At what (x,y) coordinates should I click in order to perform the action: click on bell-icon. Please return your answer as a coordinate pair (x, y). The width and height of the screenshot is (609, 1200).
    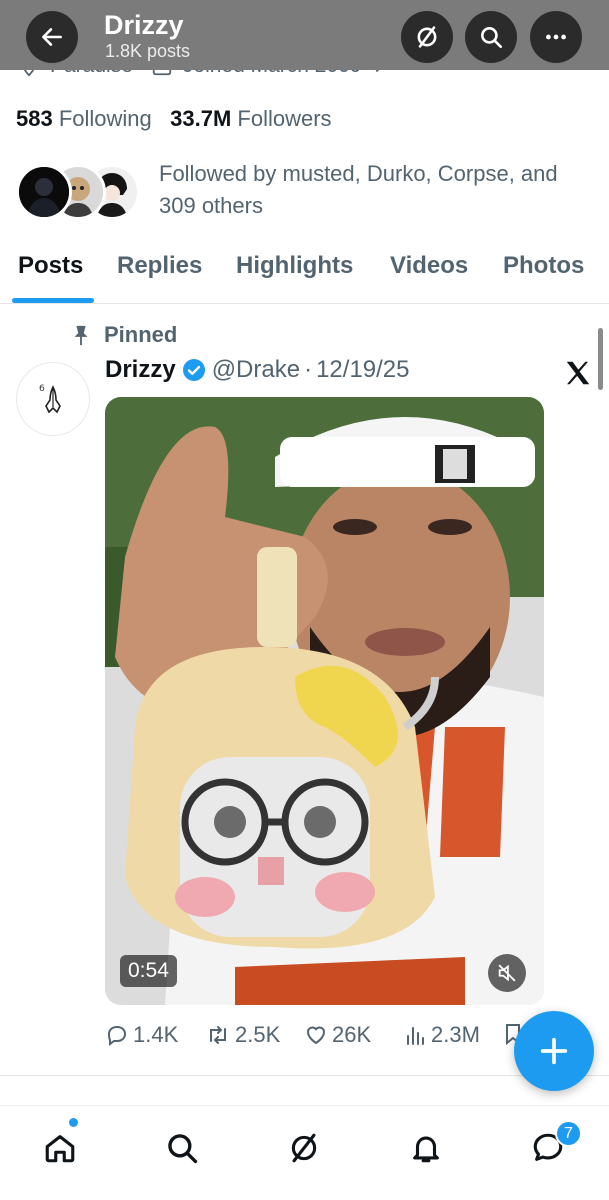
    Looking at the image, I should click on (426, 1149).